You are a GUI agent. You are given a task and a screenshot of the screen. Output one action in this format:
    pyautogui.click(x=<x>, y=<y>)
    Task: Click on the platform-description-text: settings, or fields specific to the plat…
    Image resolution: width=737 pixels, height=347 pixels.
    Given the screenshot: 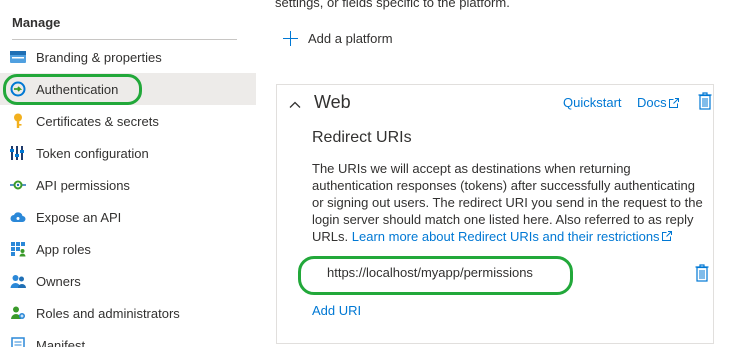 What is the action you would take?
    pyautogui.click(x=392, y=5)
    